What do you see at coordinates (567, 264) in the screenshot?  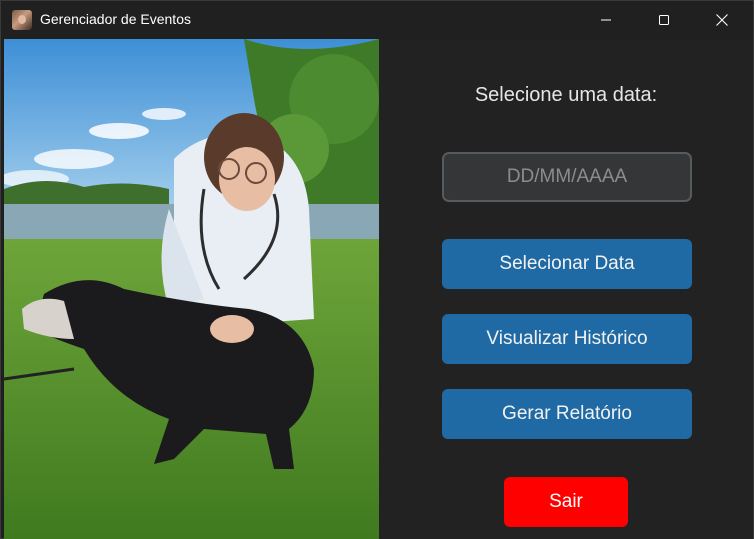 I see `select-date-button: Selecionar Data` at bounding box center [567, 264].